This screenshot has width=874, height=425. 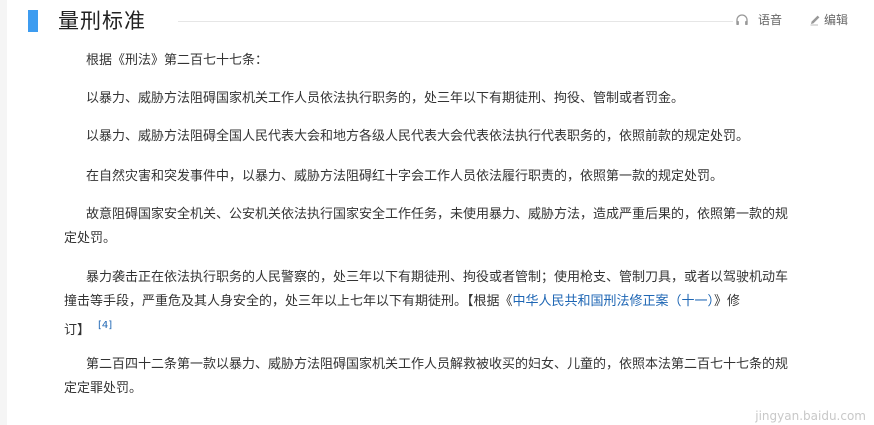 What do you see at coordinates (815, 20) in the screenshot?
I see `pencil-icon` at bounding box center [815, 20].